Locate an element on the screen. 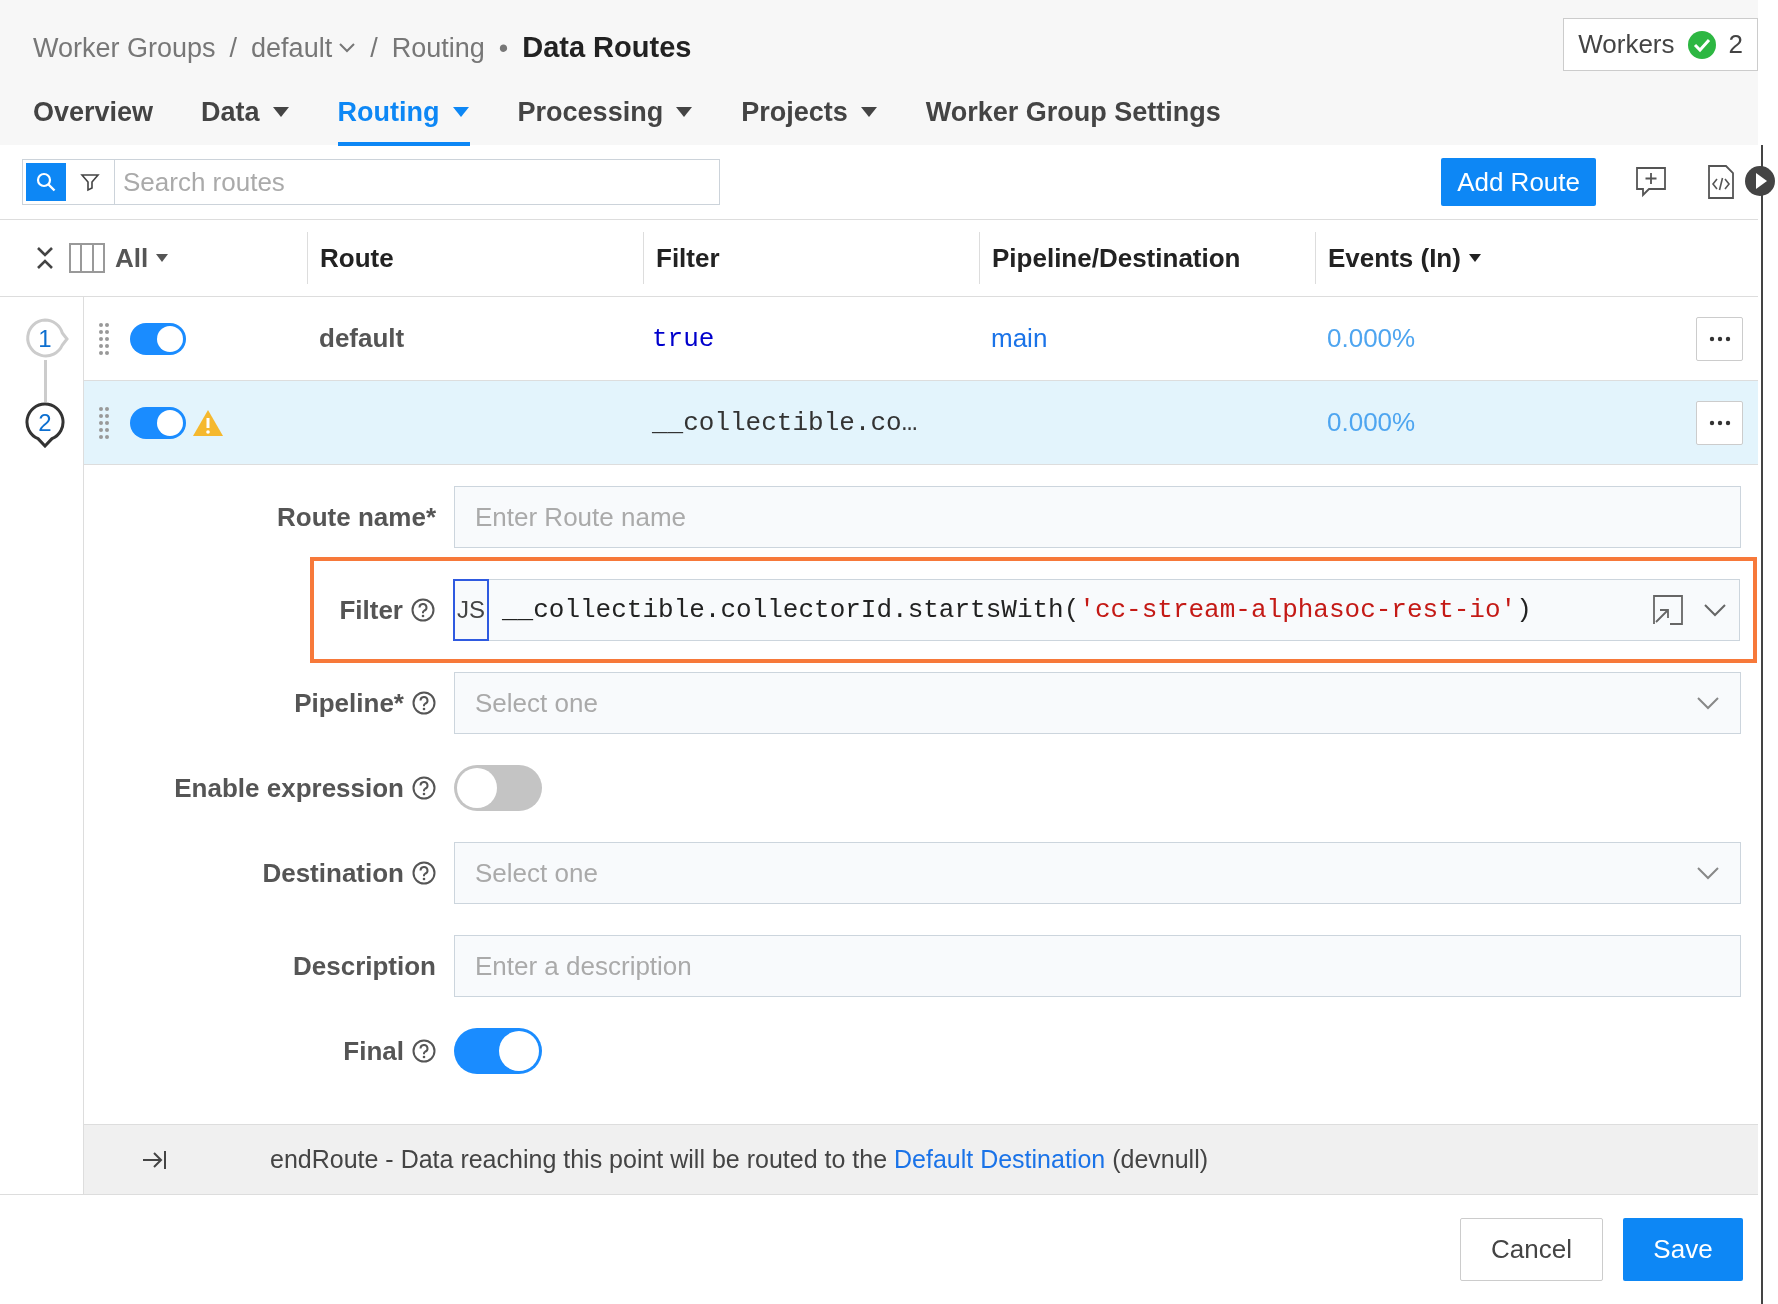  caret-icon is located at coordinates (162, 258).